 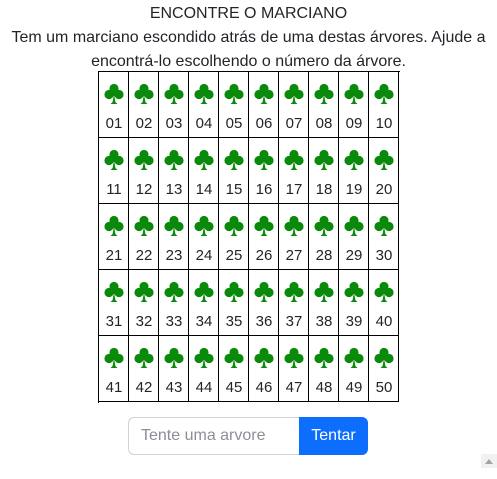 I want to click on tree-31: 31, so click(x=114, y=303).